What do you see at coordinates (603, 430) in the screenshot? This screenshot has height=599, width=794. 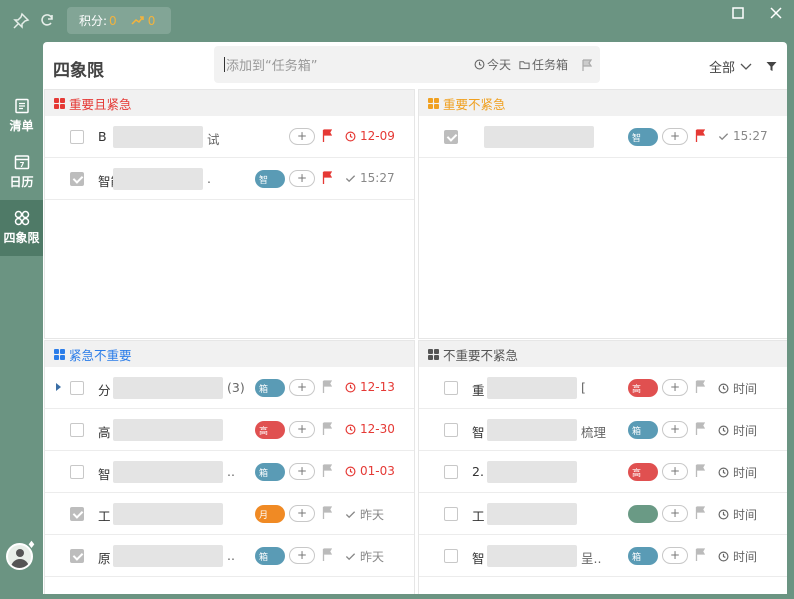 I see `task-row: 智 梳理 箱 + 时间` at bounding box center [603, 430].